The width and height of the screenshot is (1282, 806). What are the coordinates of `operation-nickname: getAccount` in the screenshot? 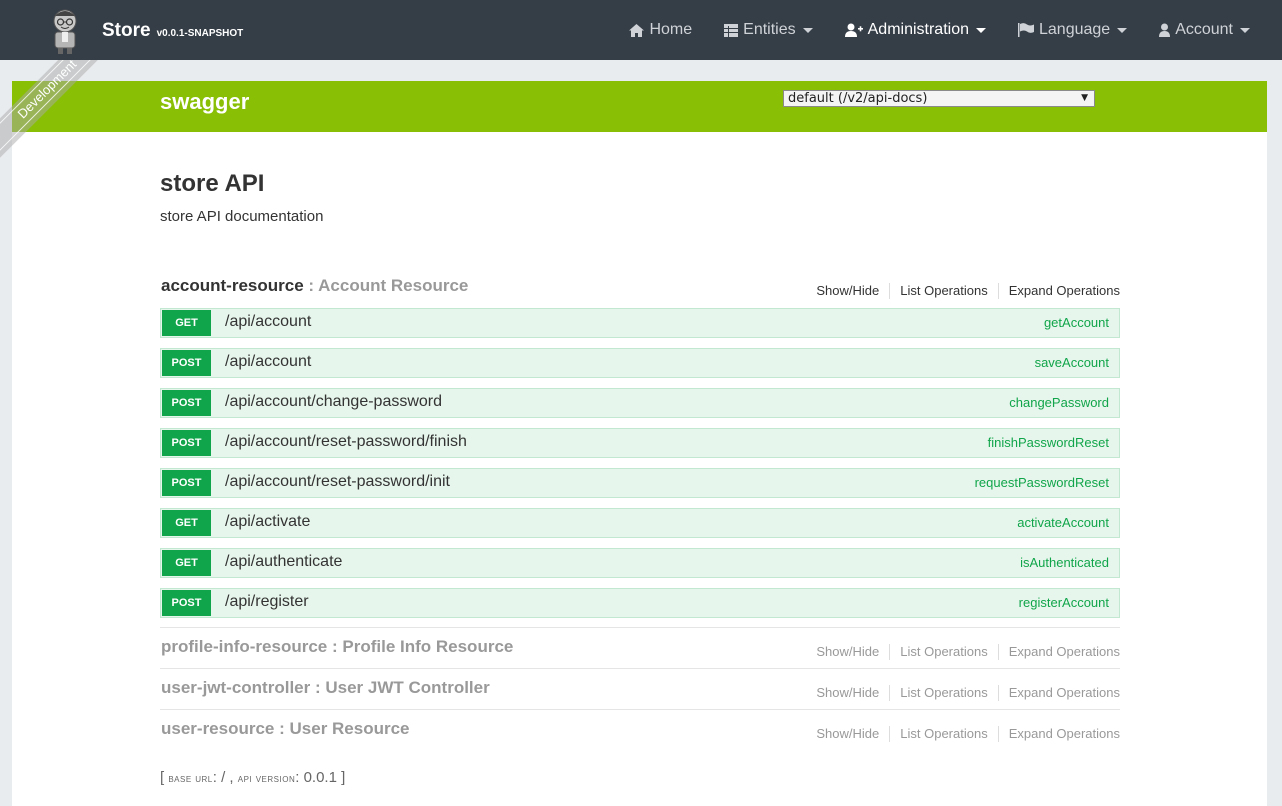 It's located at (1076, 322).